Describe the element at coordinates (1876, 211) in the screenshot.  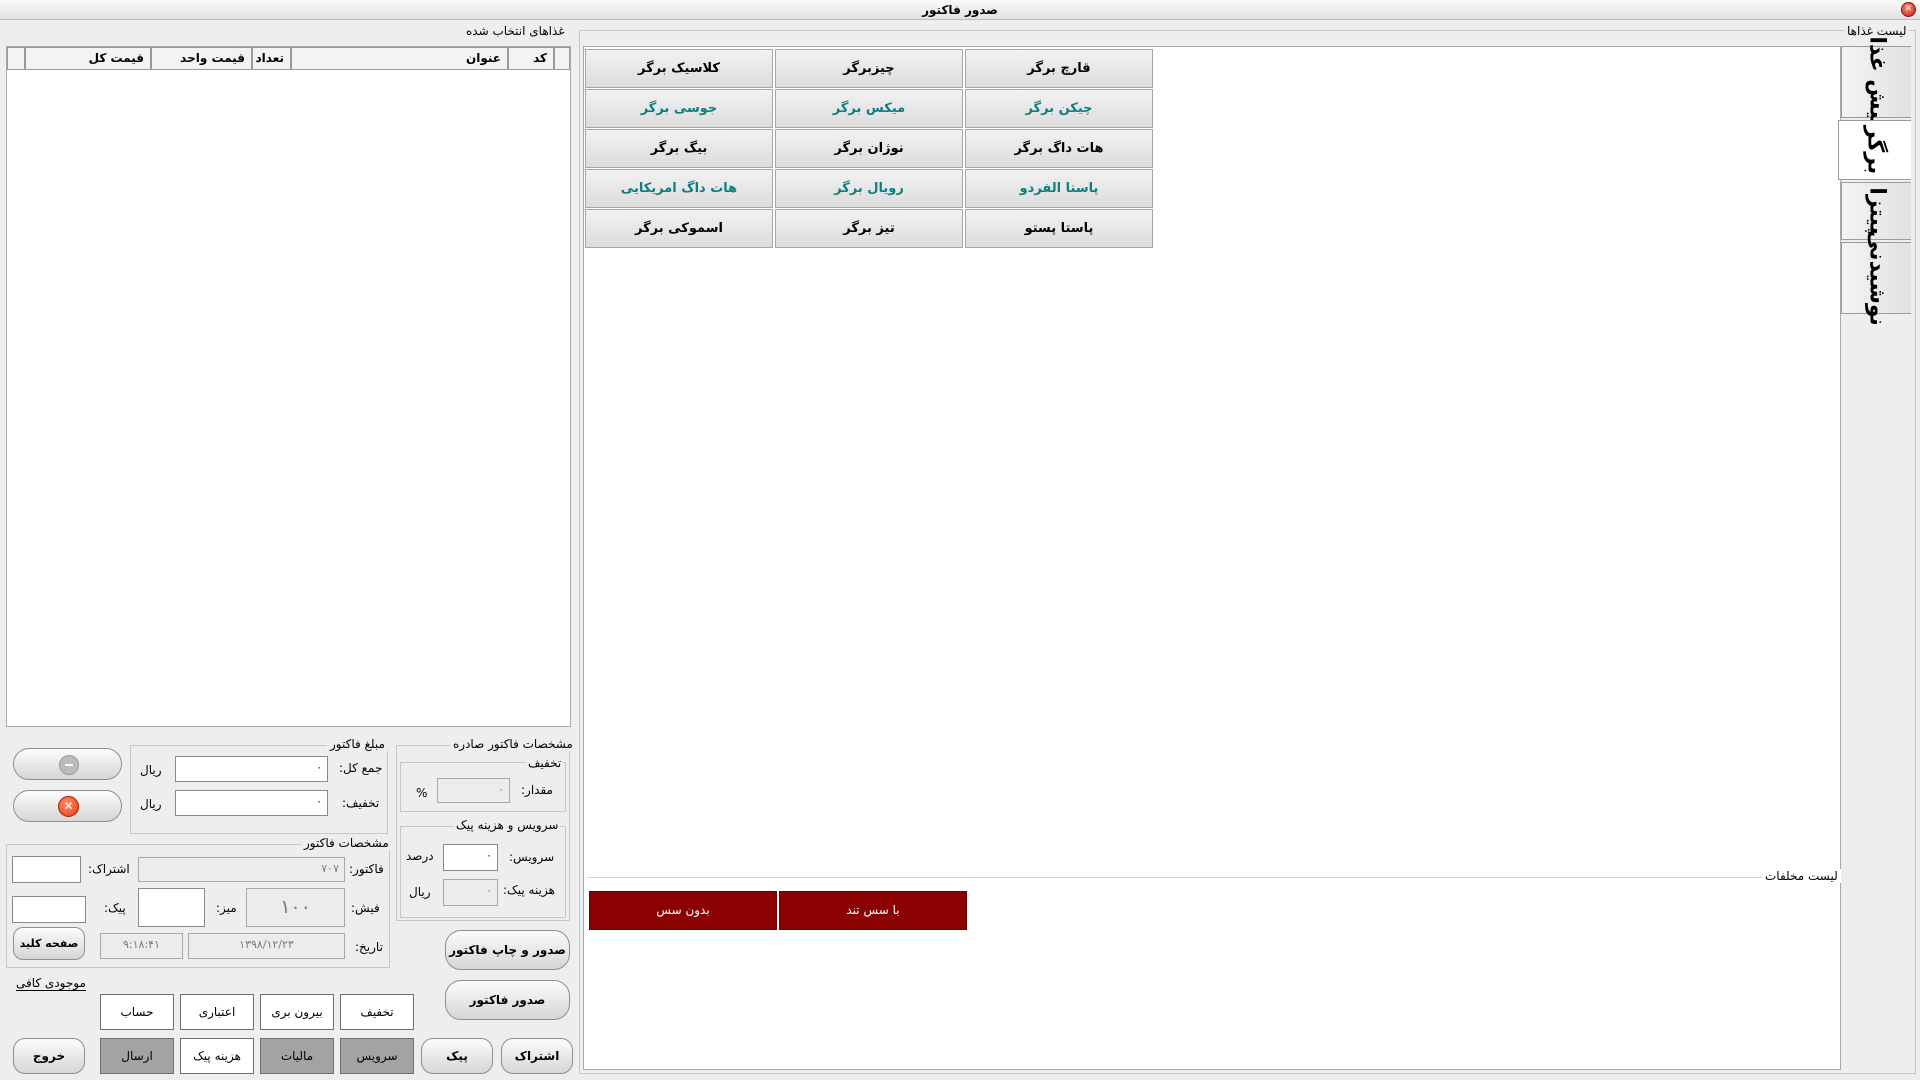
I see `tab-label: پیتزا` at that location.